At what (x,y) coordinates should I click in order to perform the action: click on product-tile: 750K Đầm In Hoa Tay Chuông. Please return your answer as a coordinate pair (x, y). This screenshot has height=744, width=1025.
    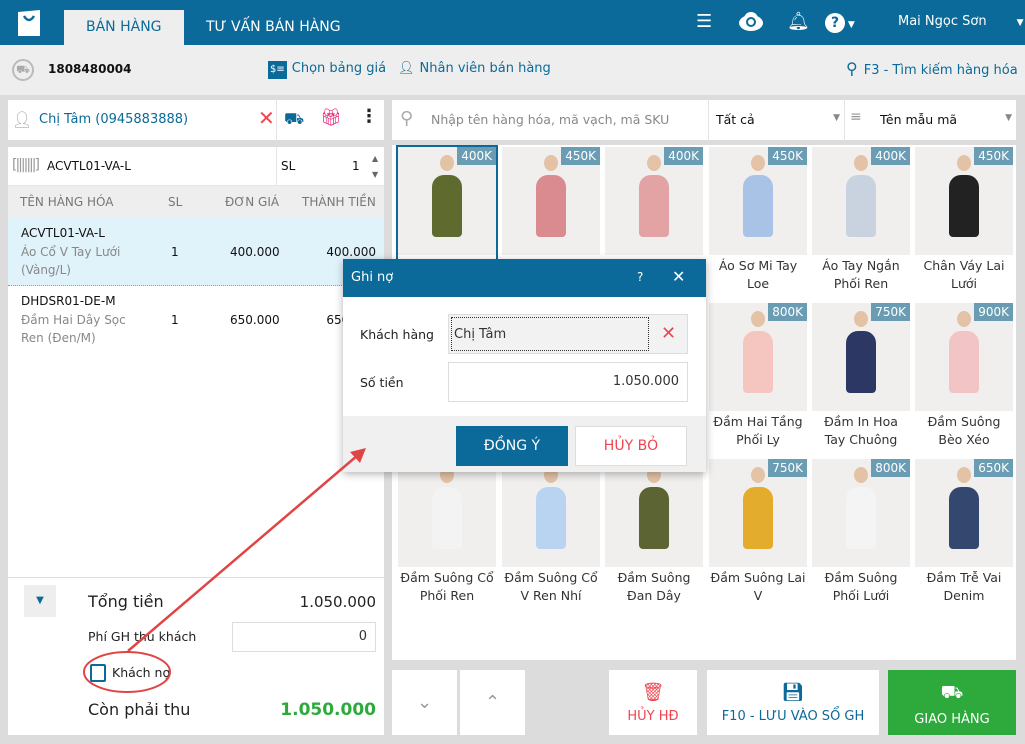
    Looking at the image, I should click on (861, 376).